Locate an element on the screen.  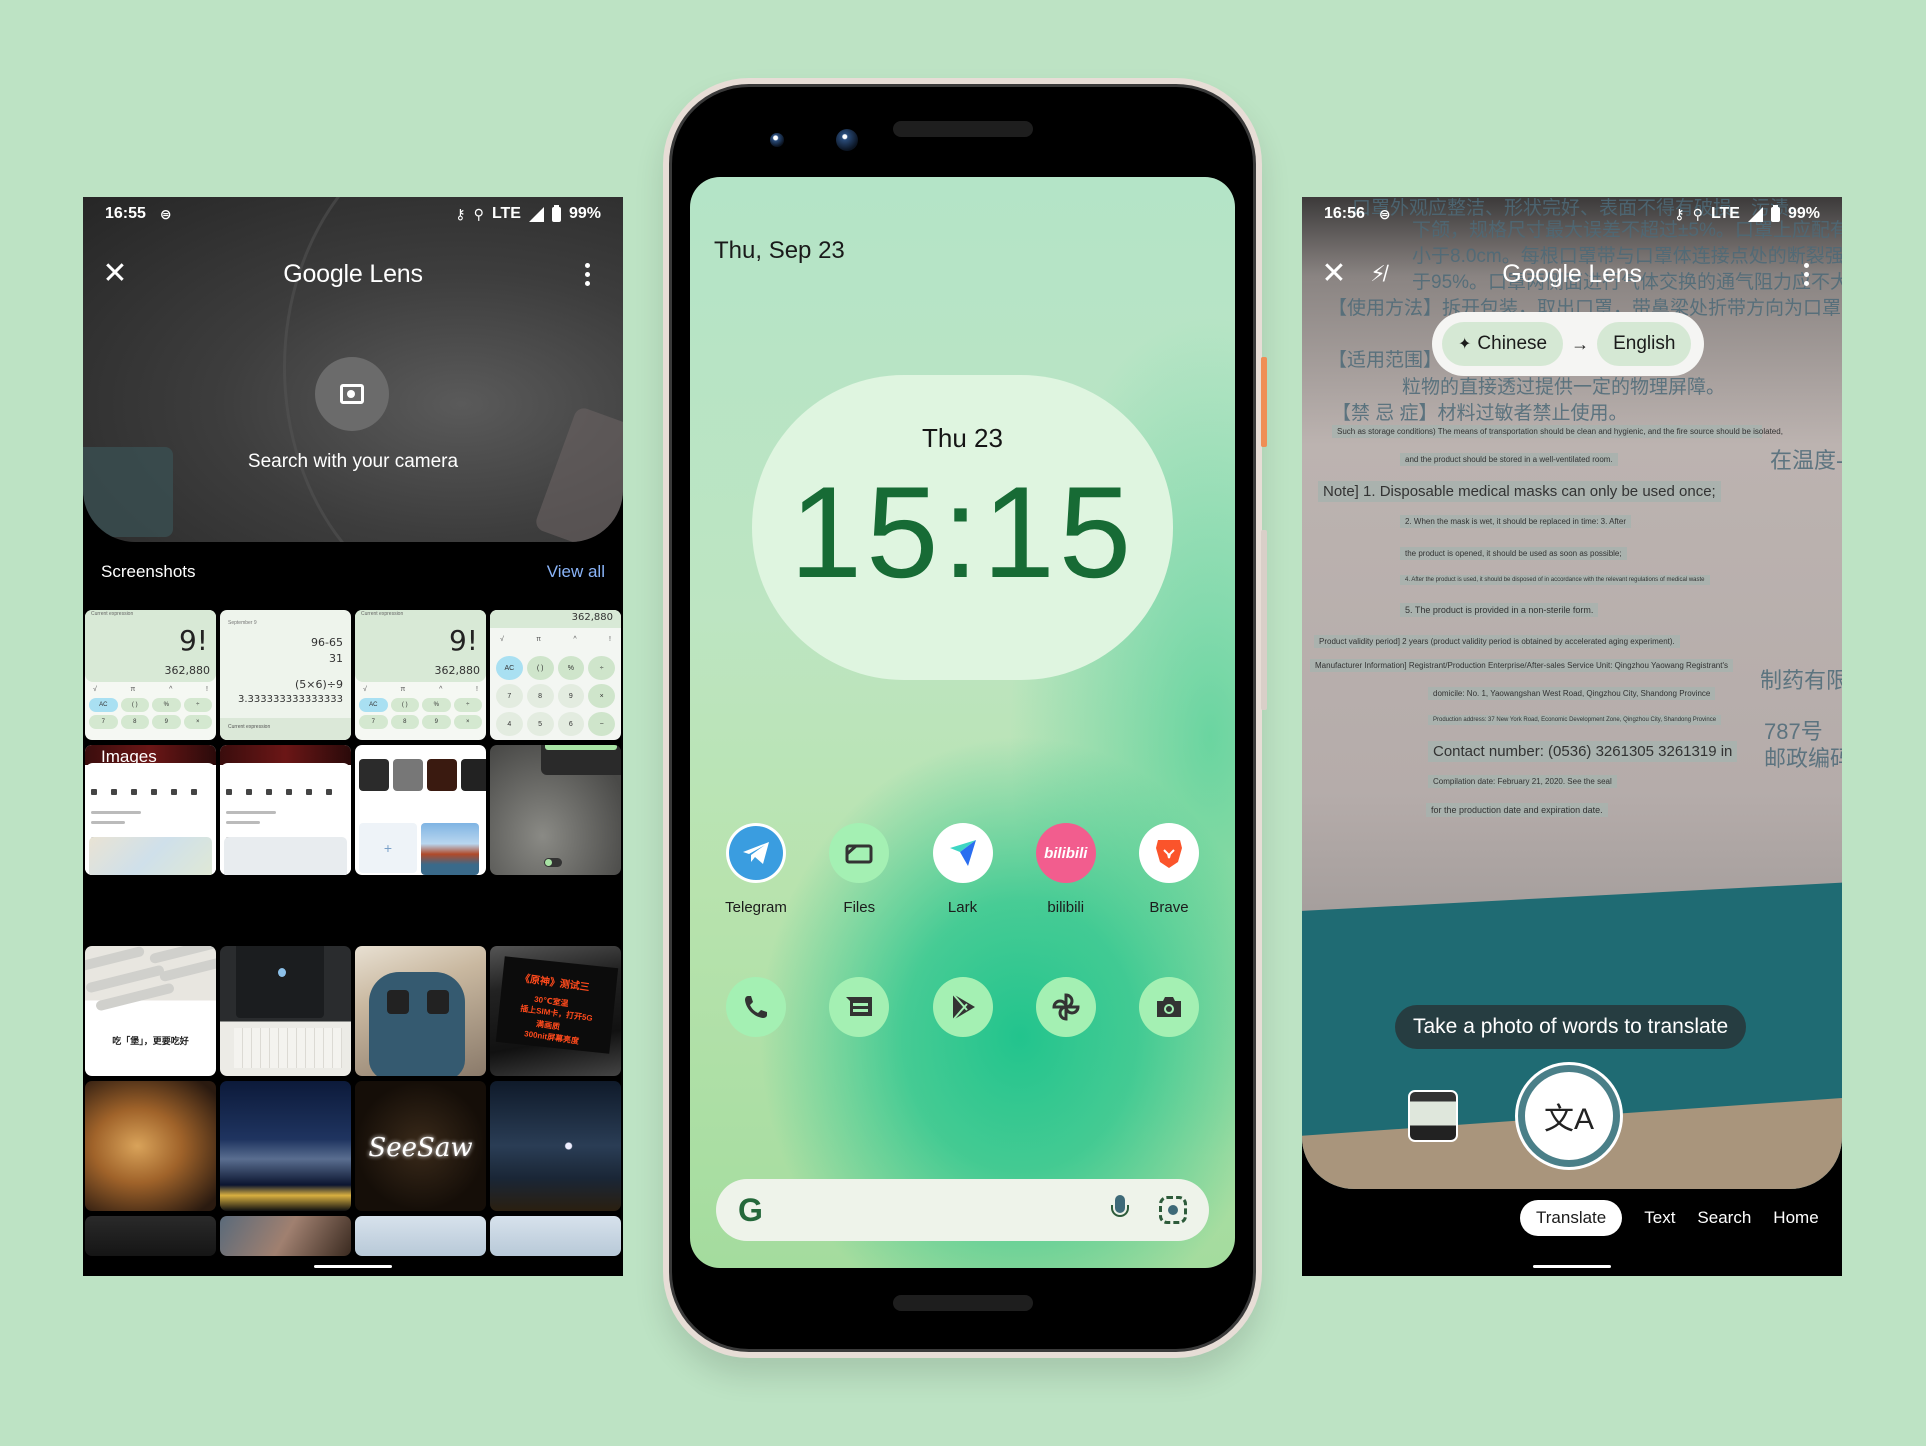
mic-icon is located at coordinates (1120, 1210).